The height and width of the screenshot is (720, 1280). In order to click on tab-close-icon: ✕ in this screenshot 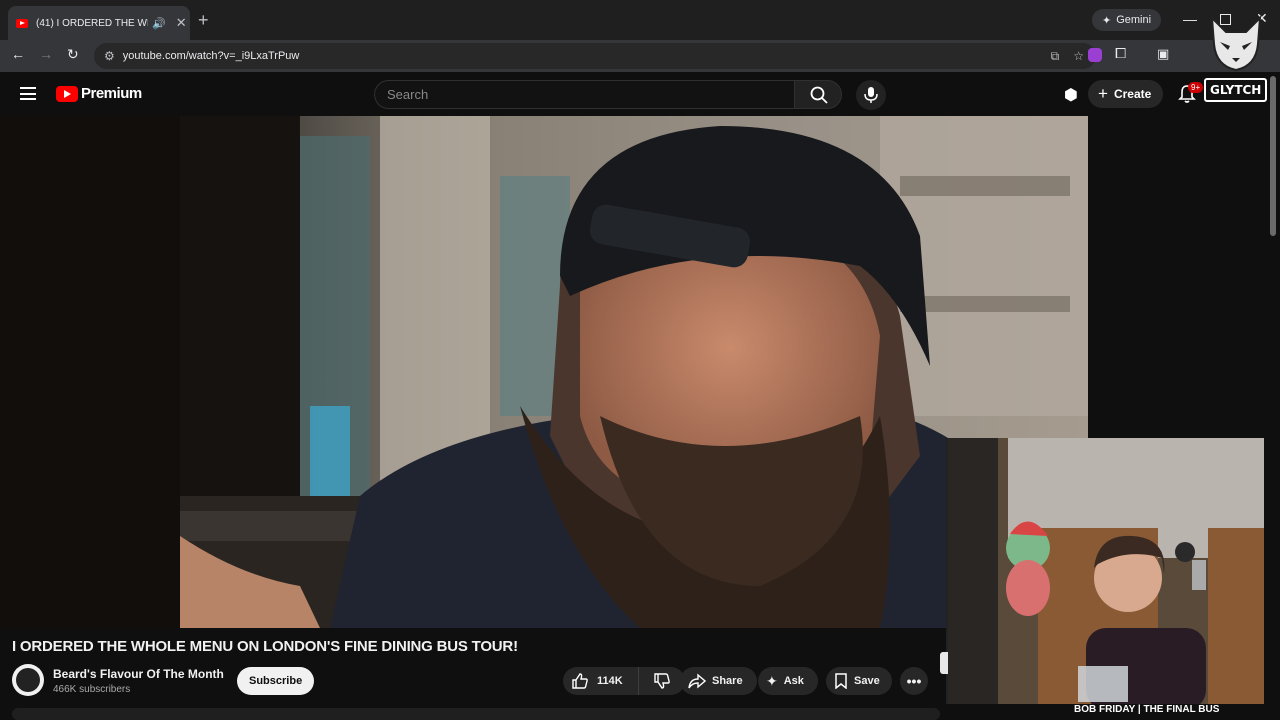, I will do `click(181, 23)`.